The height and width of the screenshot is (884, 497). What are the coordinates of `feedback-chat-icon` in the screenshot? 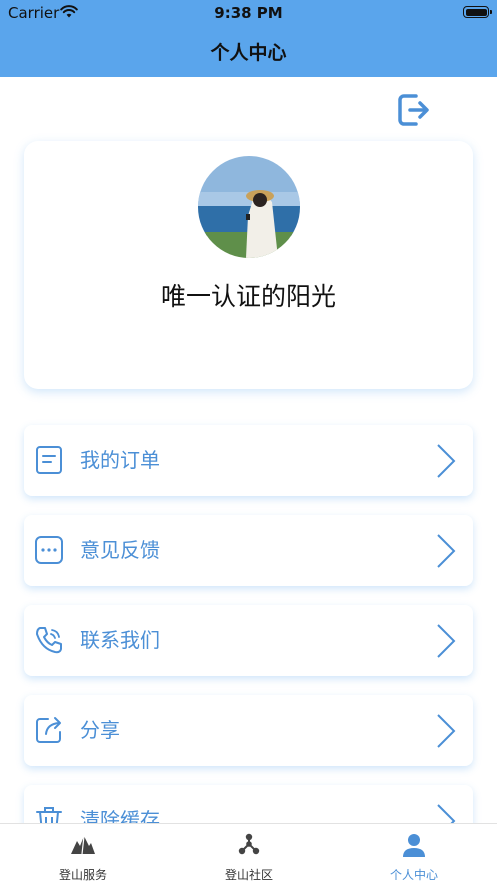 It's located at (49, 550).